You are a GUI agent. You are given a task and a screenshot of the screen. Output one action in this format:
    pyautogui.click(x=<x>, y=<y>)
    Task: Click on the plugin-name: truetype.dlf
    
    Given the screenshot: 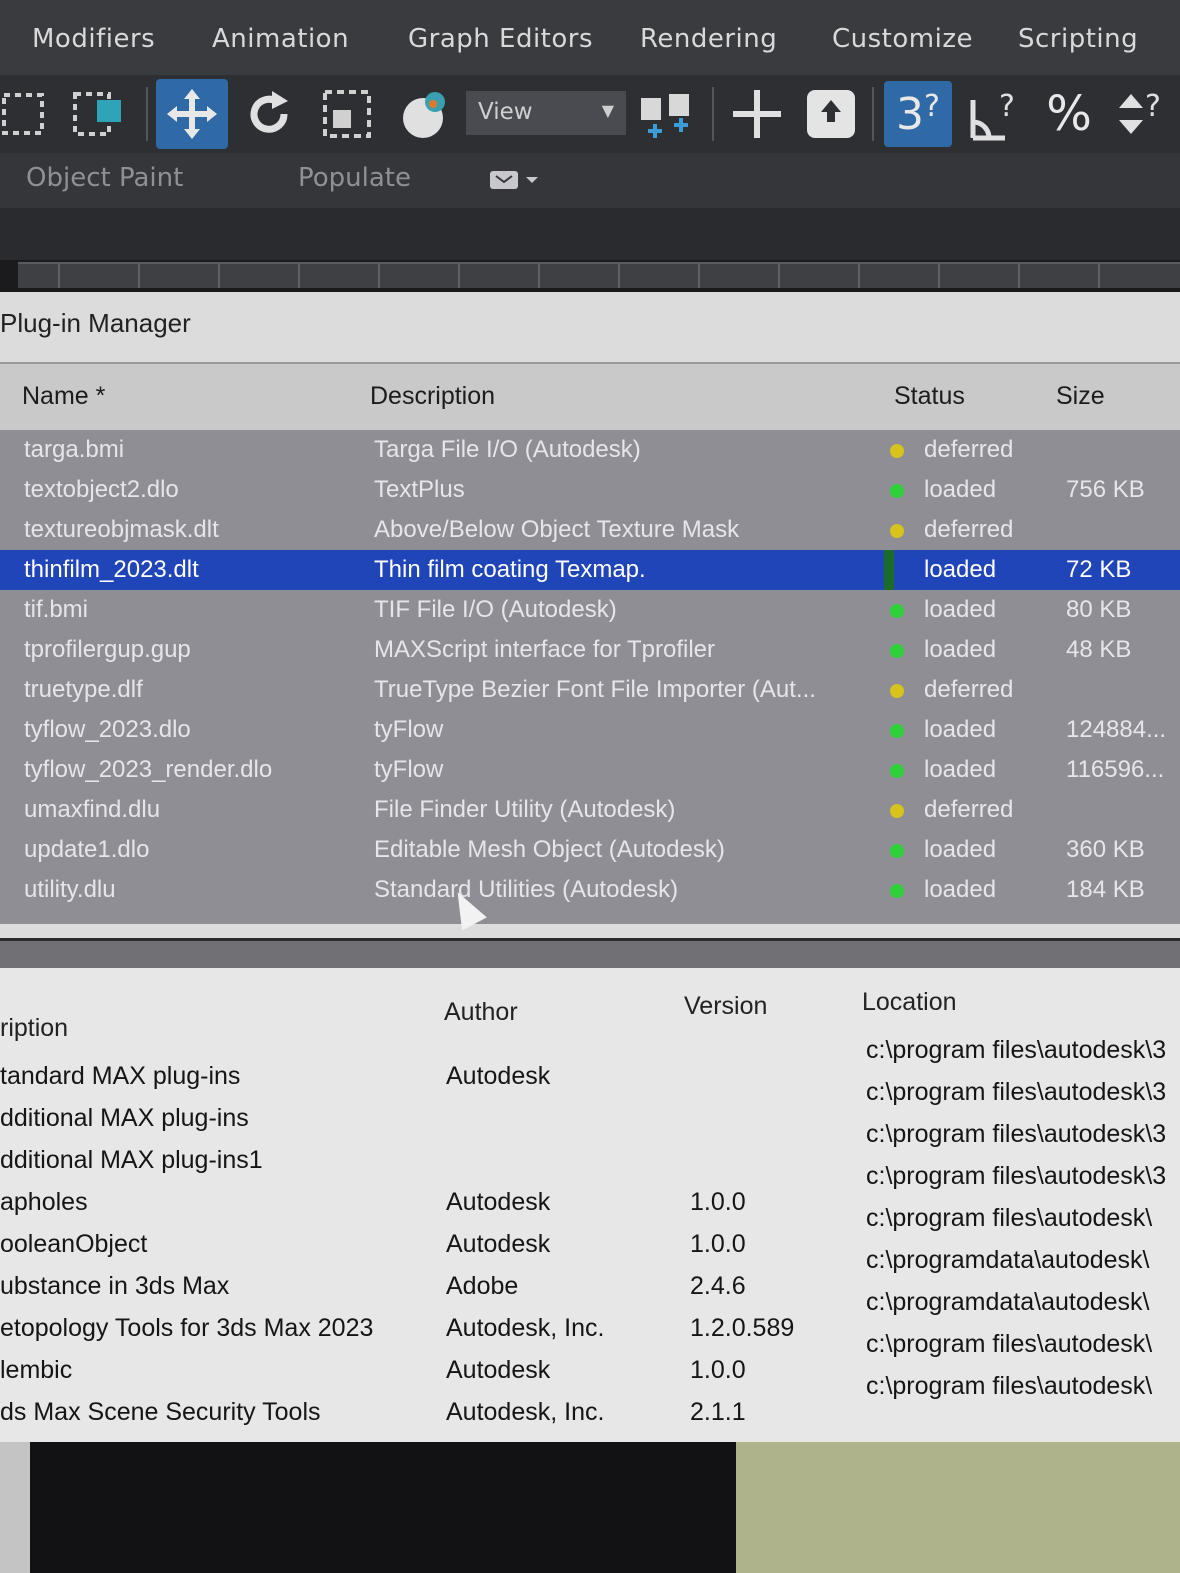 What is the action you would take?
    pyautogui.click(x=83, y=689)
    